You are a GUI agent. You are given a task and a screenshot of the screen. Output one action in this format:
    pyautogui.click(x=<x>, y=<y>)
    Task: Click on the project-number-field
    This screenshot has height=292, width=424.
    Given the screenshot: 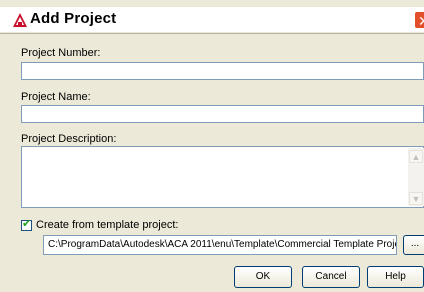 What is the action you would take?
    pyautogui.click(x=222, y=71)
    